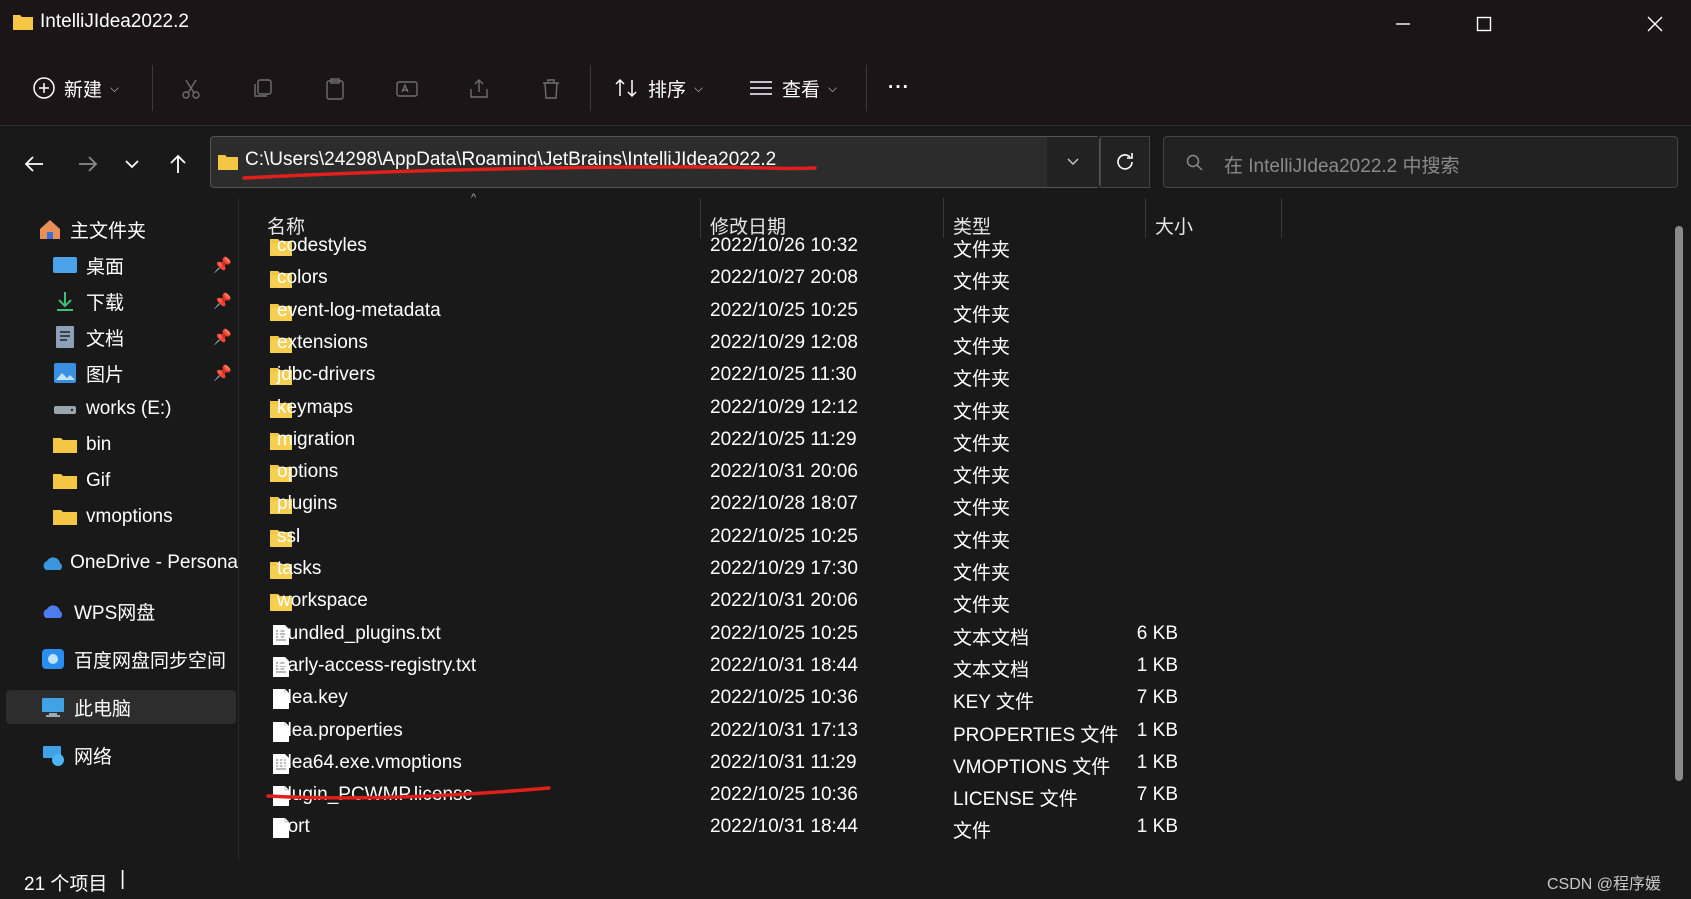 The width and height of the screenshot is (1691, 899). What do you see at coordinates (1679, 503) in the screenshot?
I see `scrollbar-thumb` at bounding box center [1679, 503].